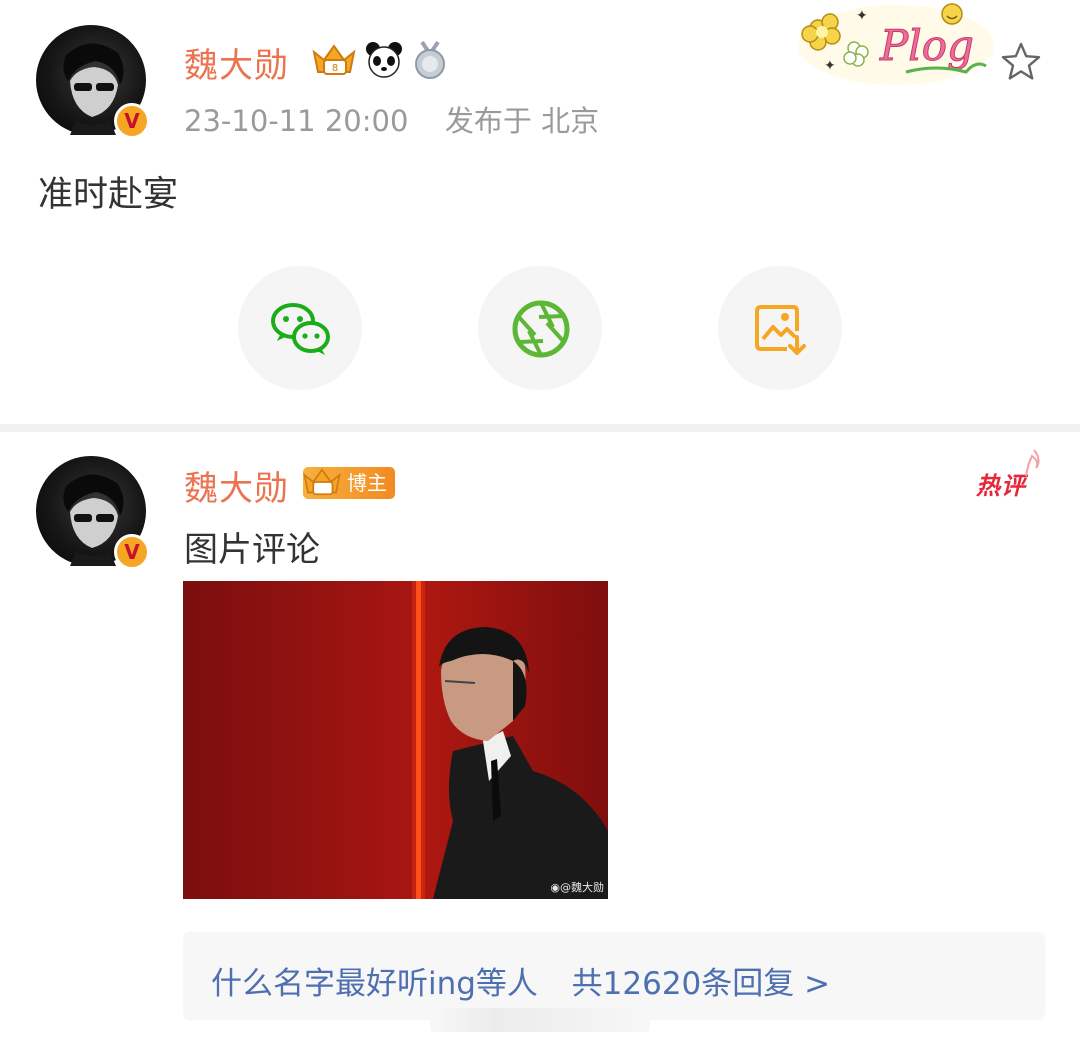 The height and width of the screenshot is (1043, 1080). Describe the element at coordinates (1001, 486) in the screenshot. I see `hot-comment-tag: 热评` at that location.